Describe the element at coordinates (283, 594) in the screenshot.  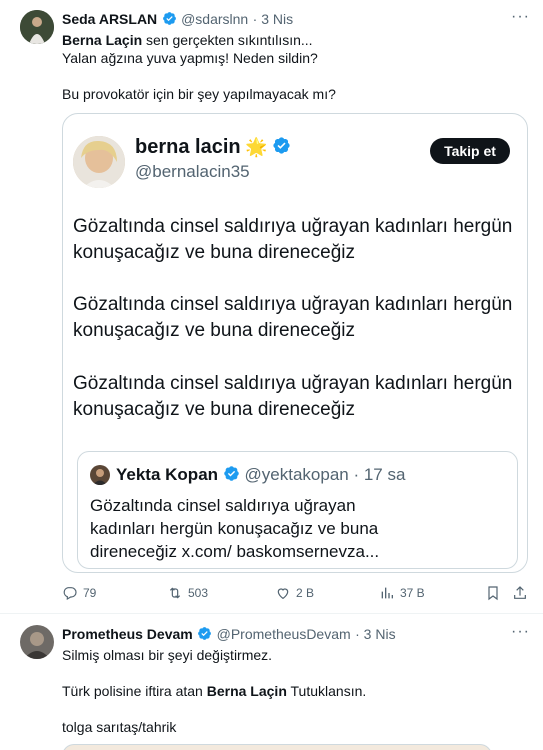
I see `heart-icon` at that location.